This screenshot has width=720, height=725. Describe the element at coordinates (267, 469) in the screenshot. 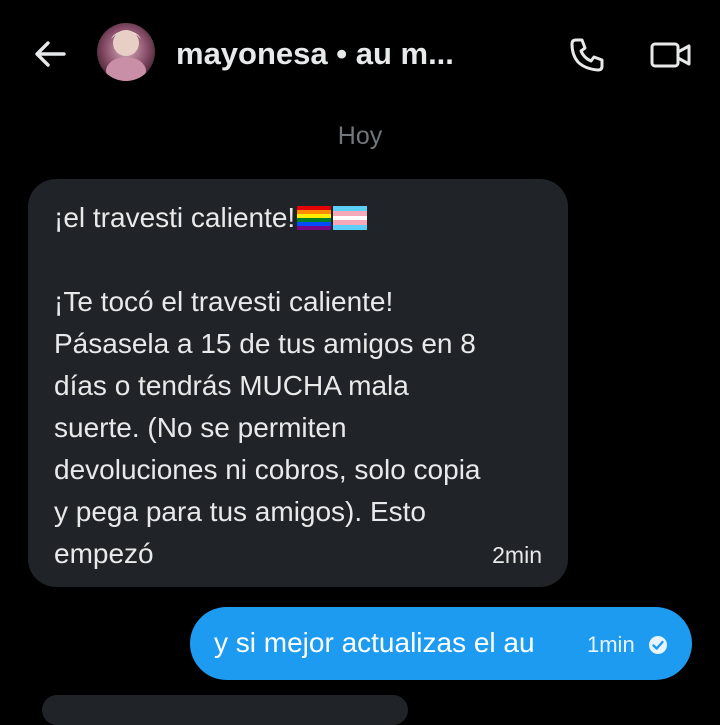

I see `message-line: devoluciones ni cobros, solo copia` at that location.